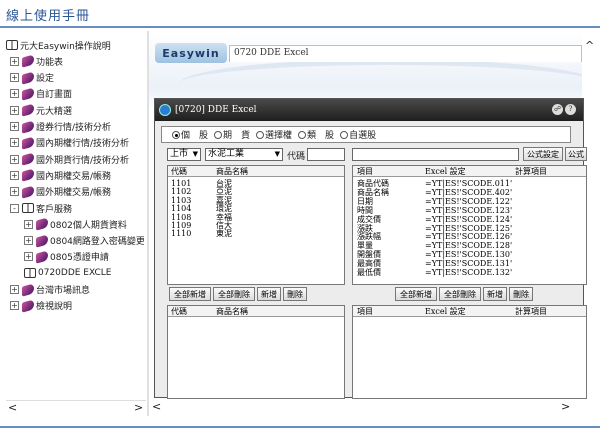 This screenshot has width=600, height=431. Describe the element at coordinates (256, 192) in the screenshot. I see `stock-row: 1102 亞泥` at that location.